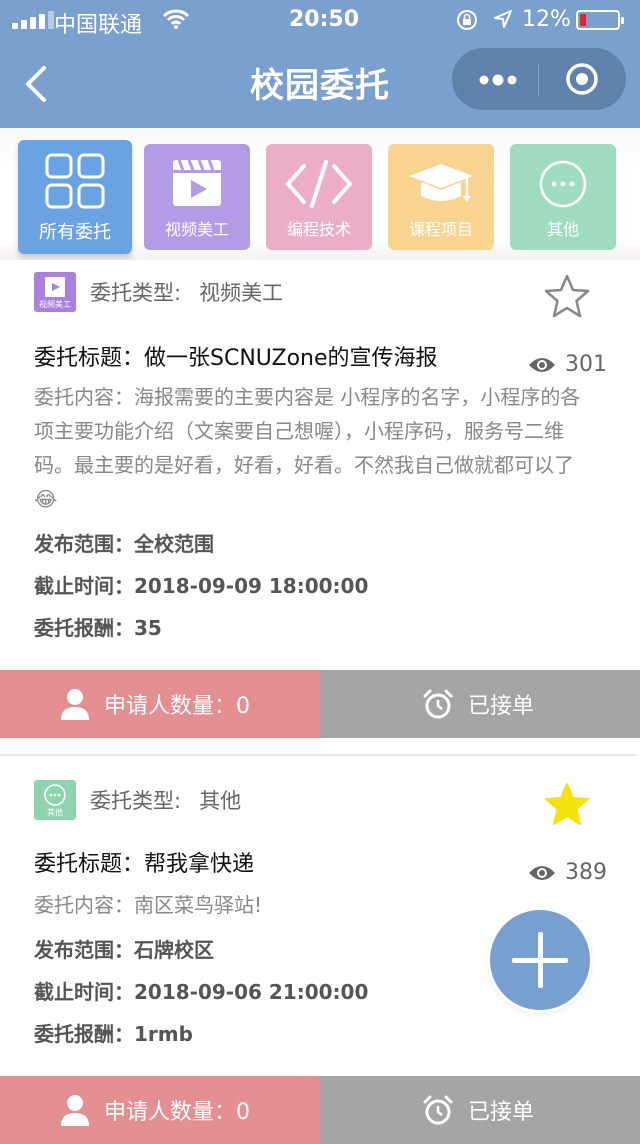 The height and width of the screenshot is (1144, 640). What do you see at coordinates (124, 544) in the screenshot?
I see `task-scope: 发布范围：全校范围` at bounding box center [124, 544].